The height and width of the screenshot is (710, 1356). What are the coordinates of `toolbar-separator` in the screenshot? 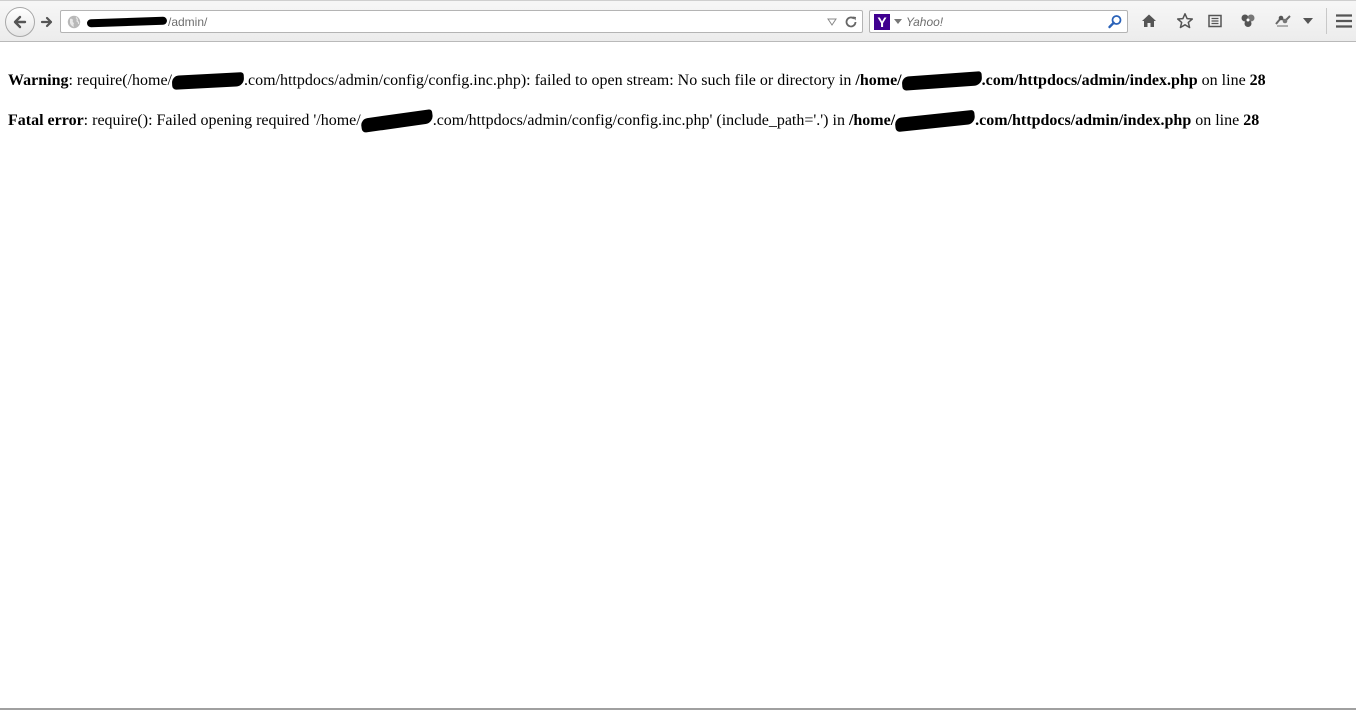 It's located at (1326, 21).